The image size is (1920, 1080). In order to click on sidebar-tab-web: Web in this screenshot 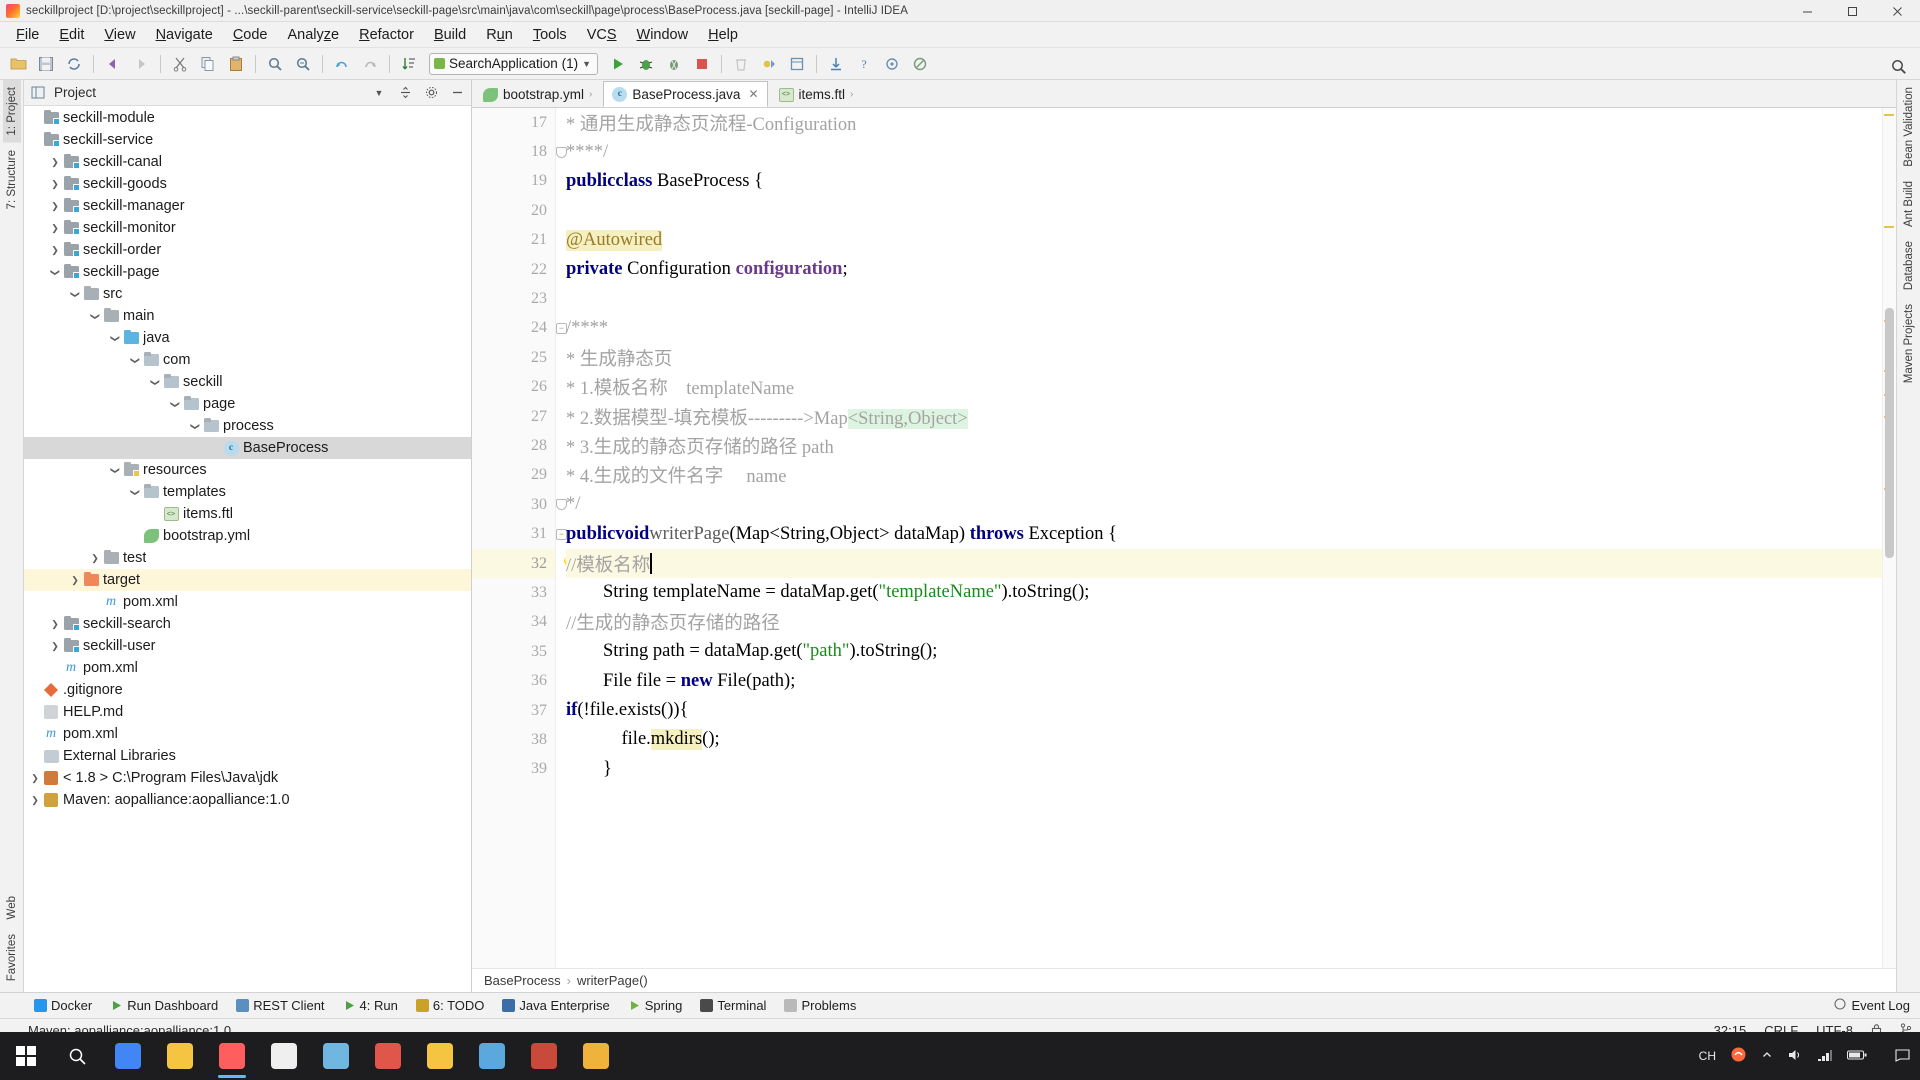, I will do `click(12, 907)`.